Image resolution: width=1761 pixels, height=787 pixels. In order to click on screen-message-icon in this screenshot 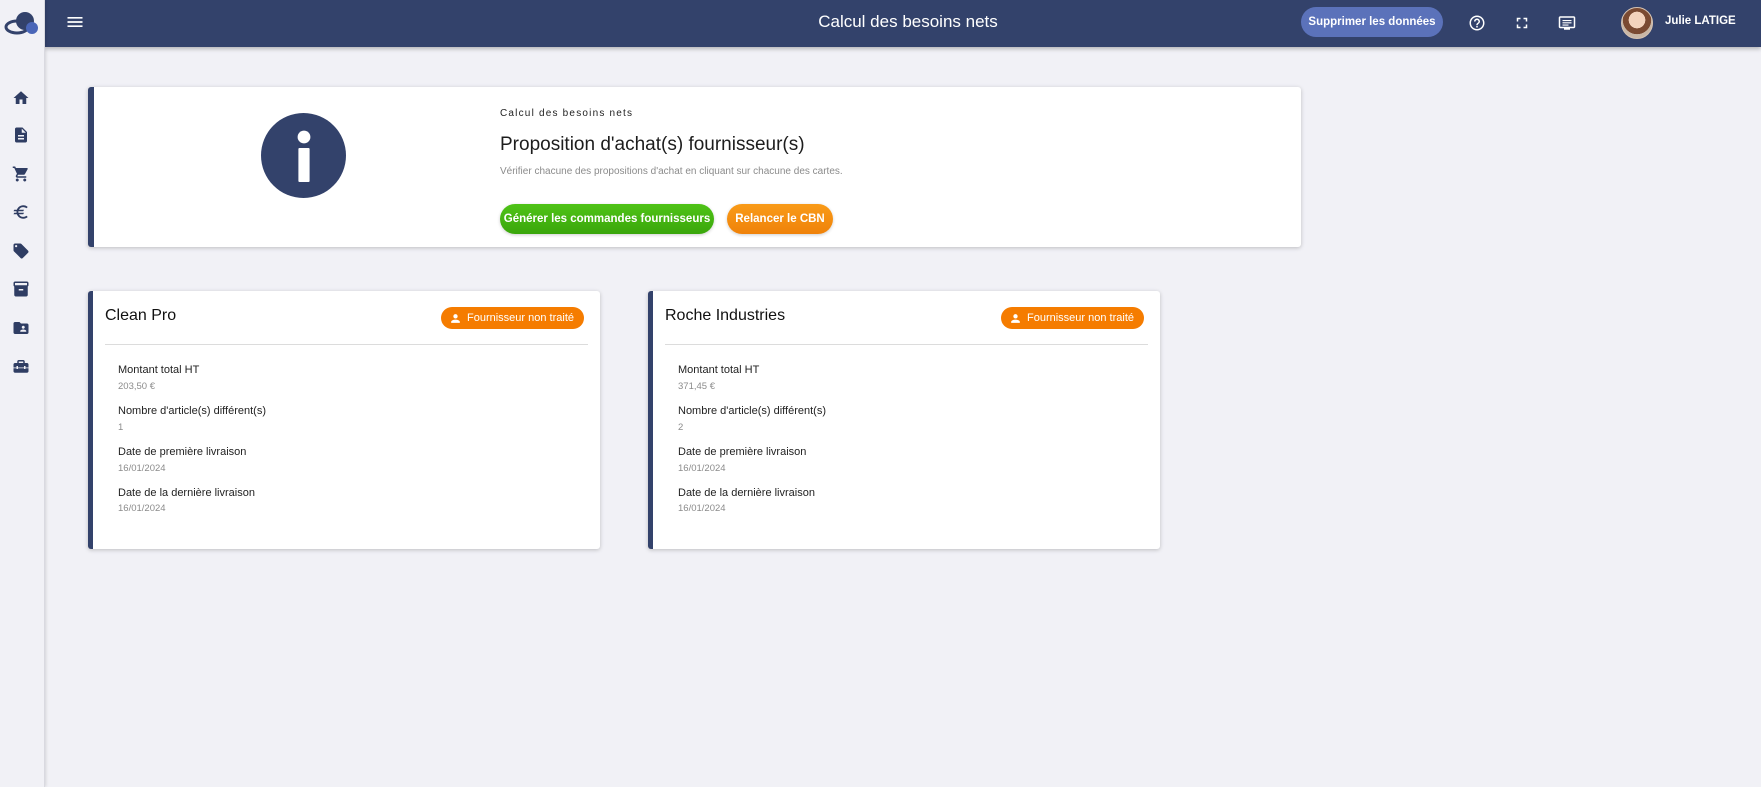, I will do `click(1567, 23)`.